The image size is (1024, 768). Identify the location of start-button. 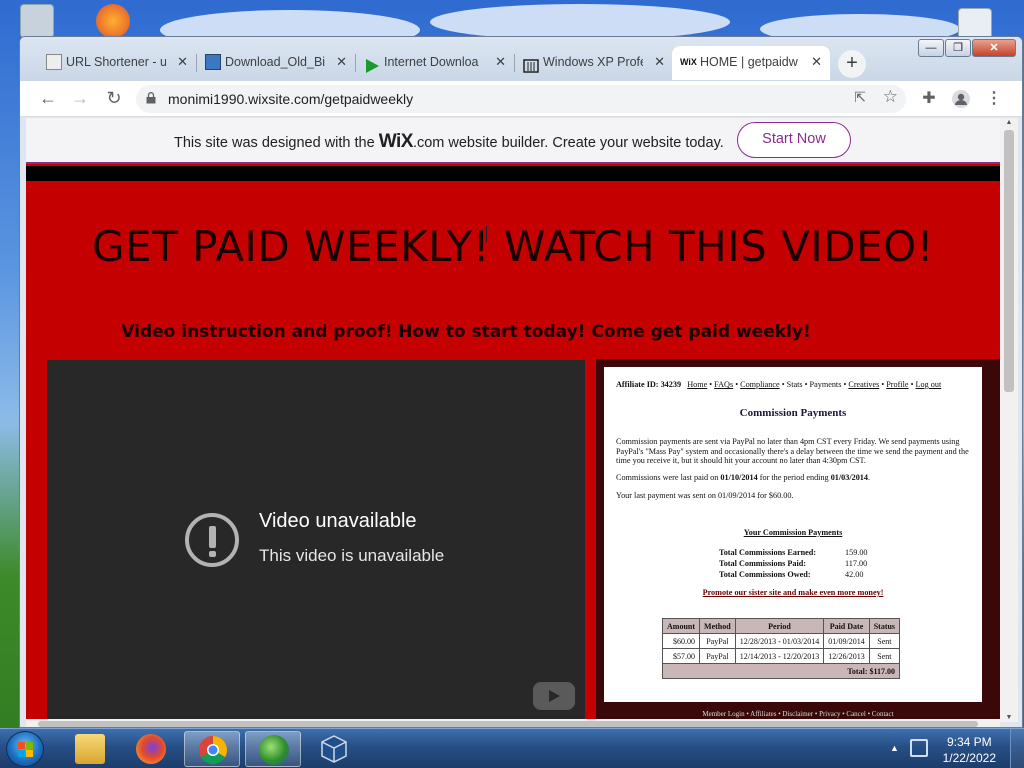
(25, 749).